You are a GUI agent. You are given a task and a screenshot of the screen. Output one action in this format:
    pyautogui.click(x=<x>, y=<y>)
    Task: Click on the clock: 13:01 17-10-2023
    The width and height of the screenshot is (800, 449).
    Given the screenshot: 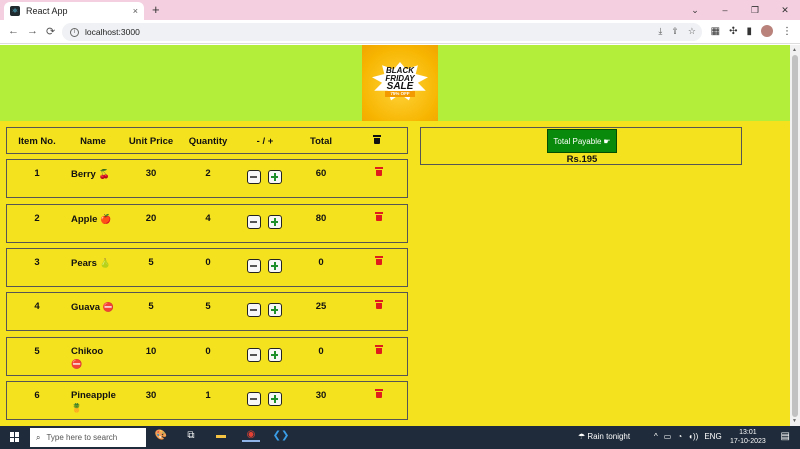 What is the action you would take?
    pyautogui.click(x=748, y=437)
    